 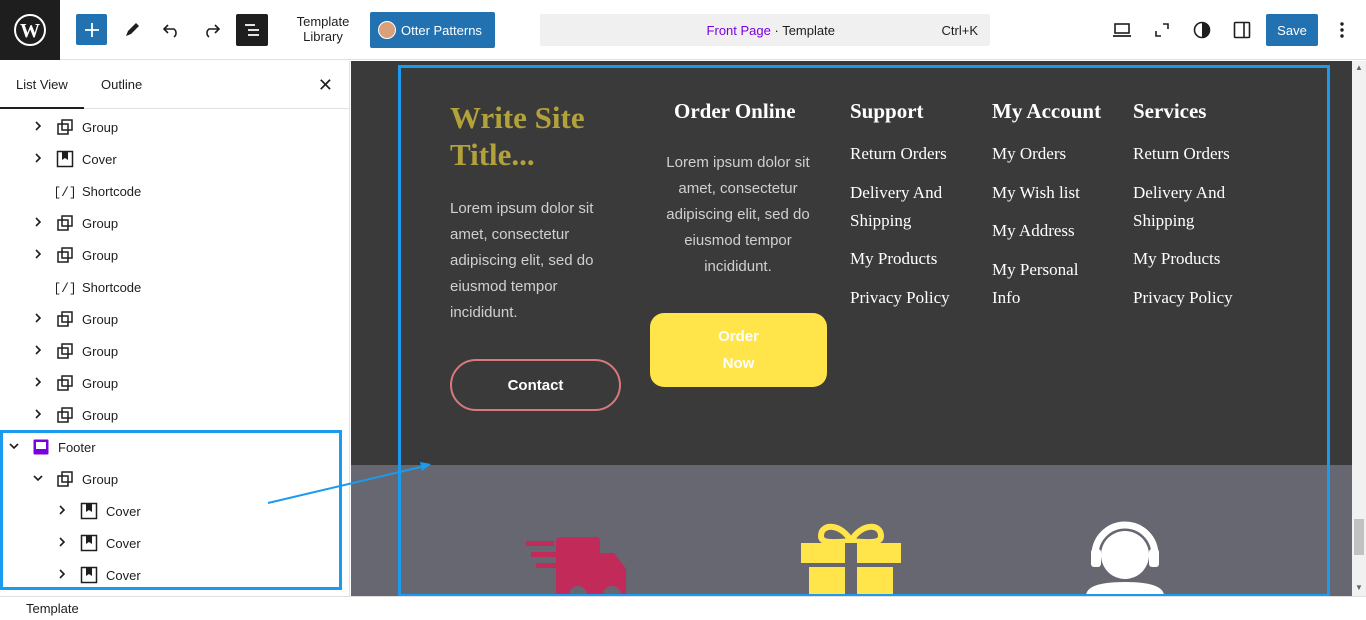 What do you see at coordinates (770, 30) in the screenshot?
I see `document-title: Front Page · Template` at bounding box center [770, 30].